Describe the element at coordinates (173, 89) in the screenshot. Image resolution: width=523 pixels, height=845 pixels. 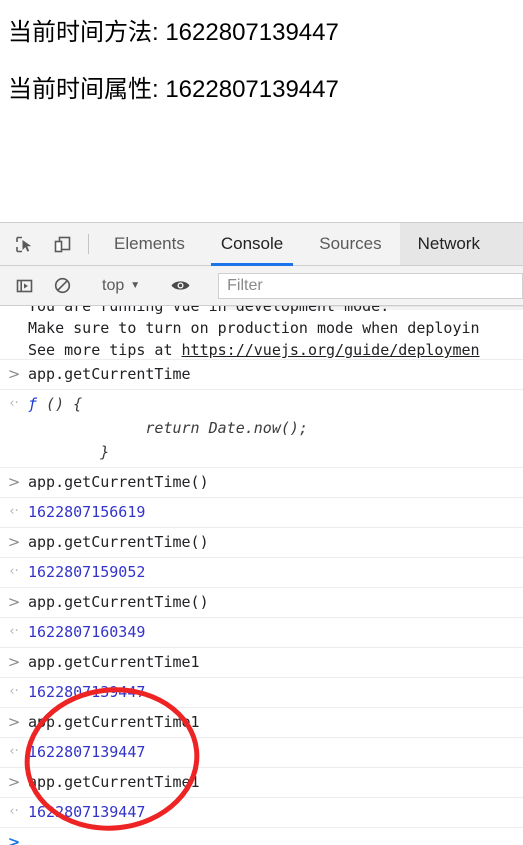
I see `page-text-property: 当前时间属性: 1622807139447` at that location.